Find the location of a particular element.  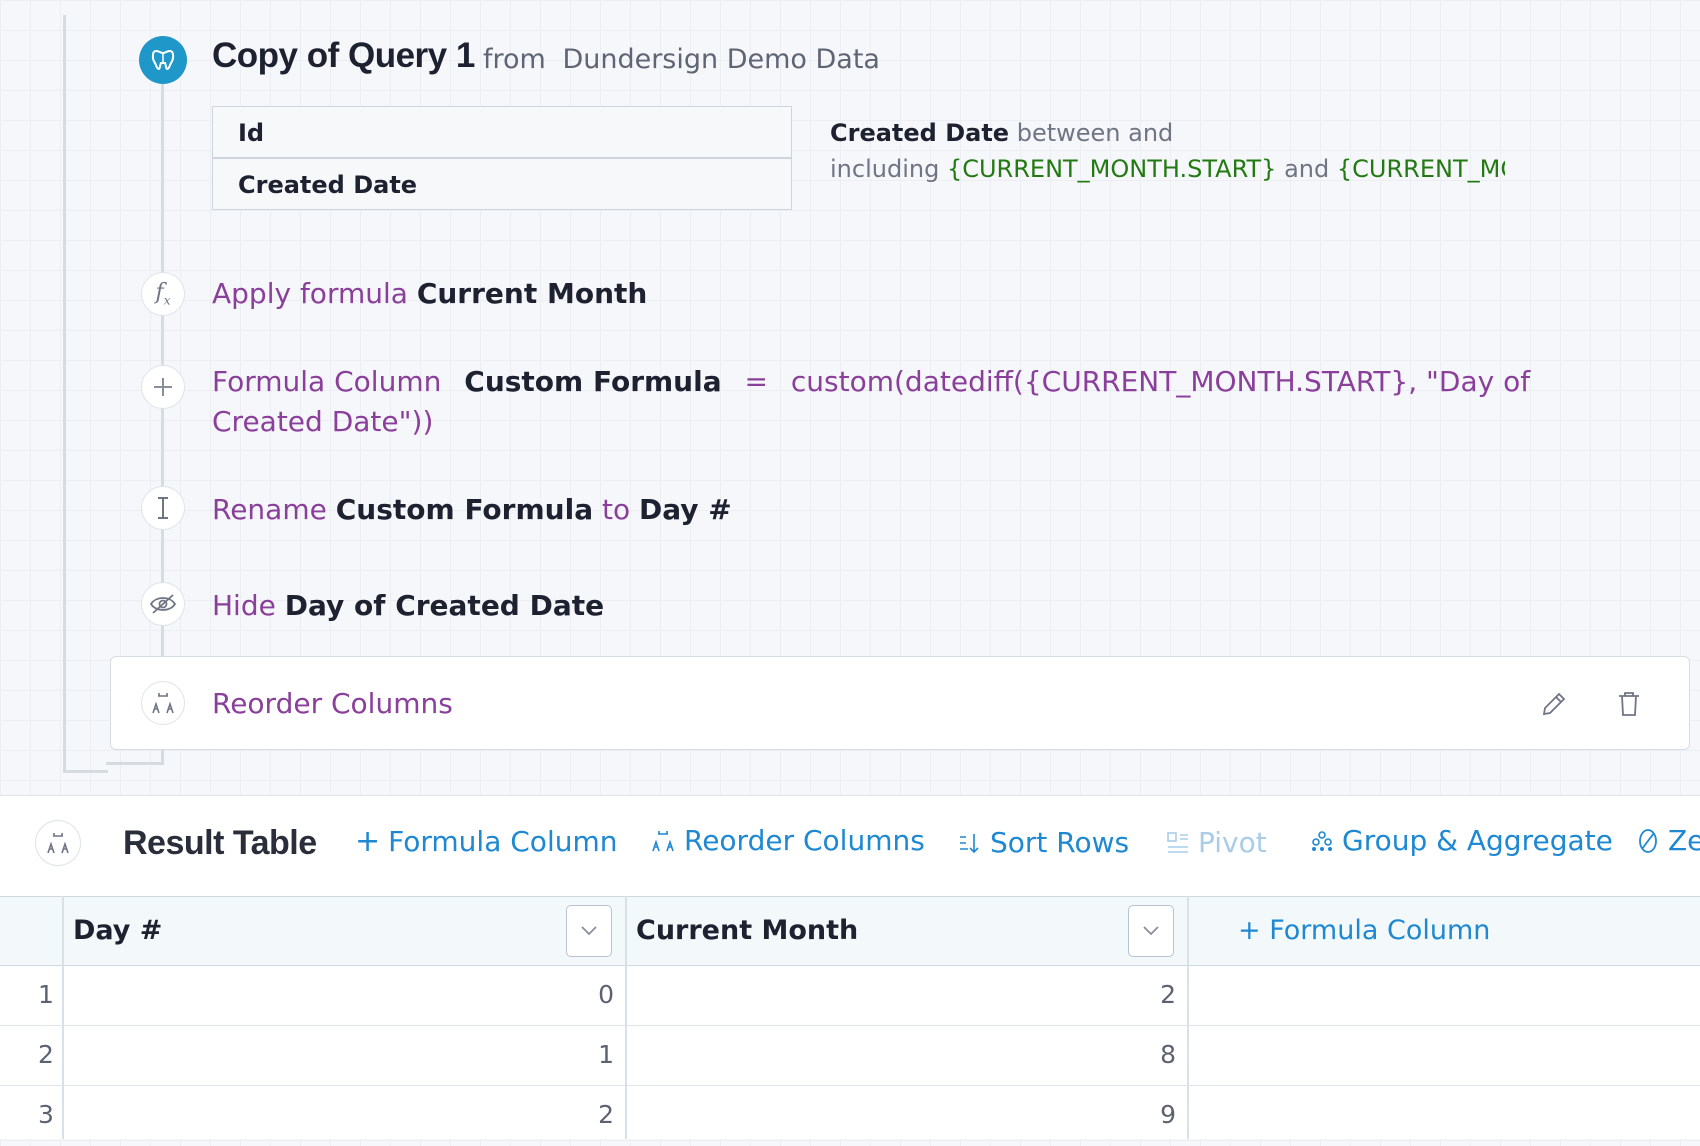

step-reorder-columns-card: Reorder Columns is located at coordinates (900, 703).